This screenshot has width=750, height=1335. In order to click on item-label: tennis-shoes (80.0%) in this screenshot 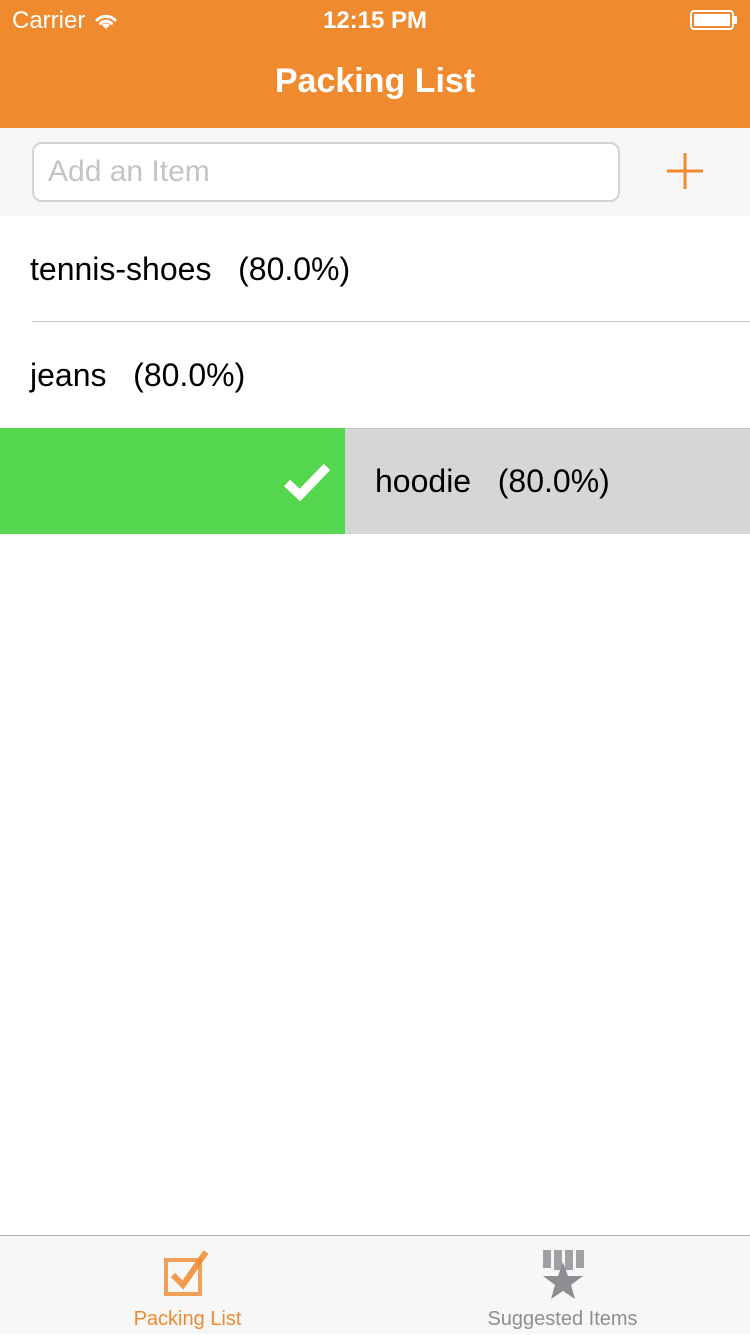, I will do `click(190, 269)`.